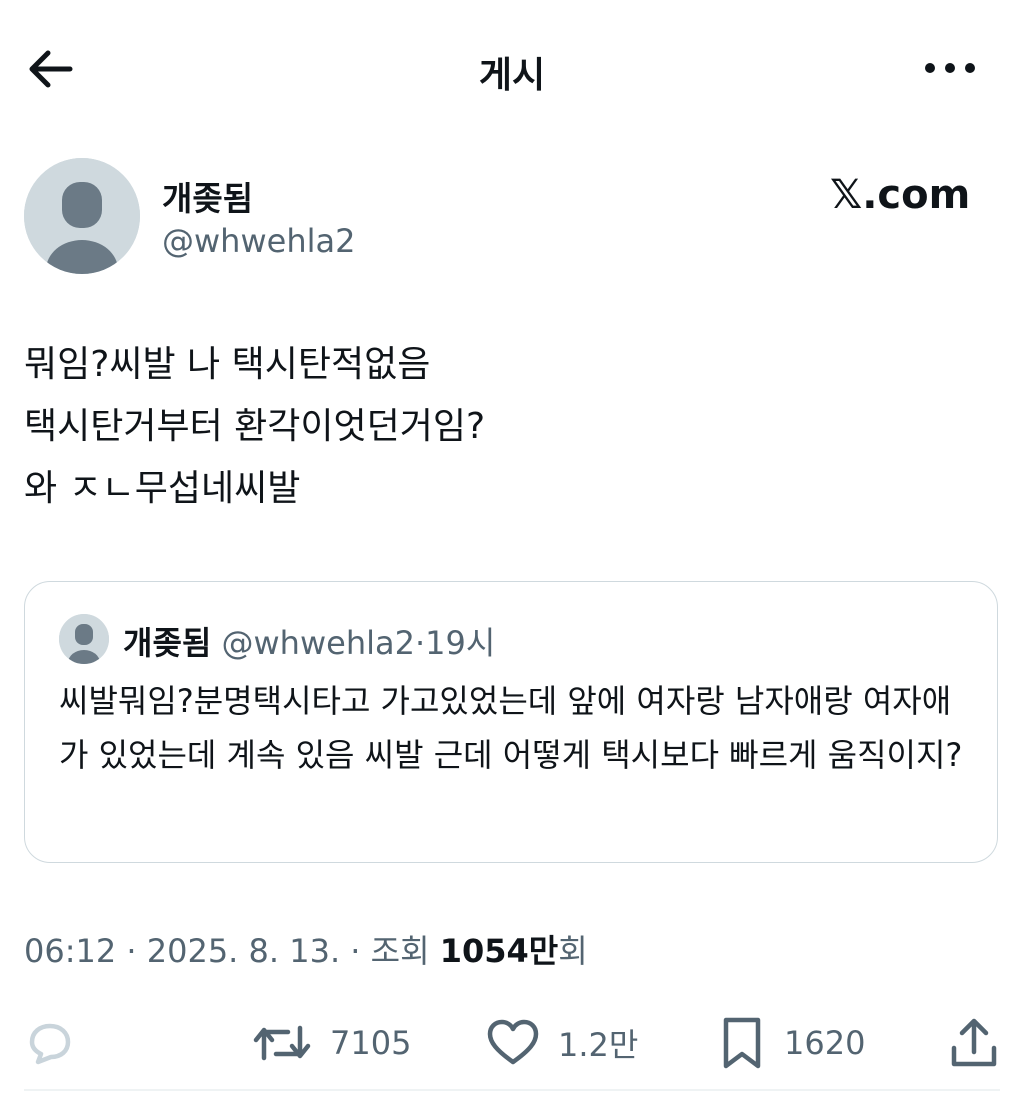 Image resolution: width=1024 pixels, height=1108 pixels. I want to click on share-button, so click(974, 1043).